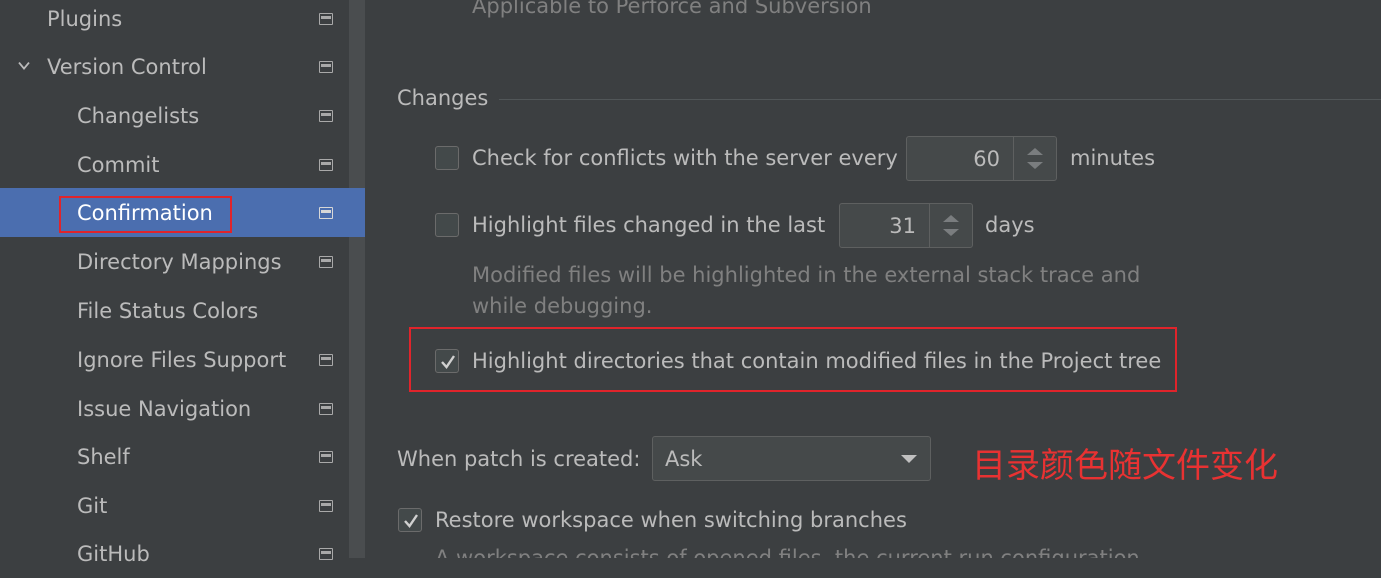  Describe the element at coordinates (791, 458) in the screenshot. I see `patch-action-dropdown: Ask` at that location.